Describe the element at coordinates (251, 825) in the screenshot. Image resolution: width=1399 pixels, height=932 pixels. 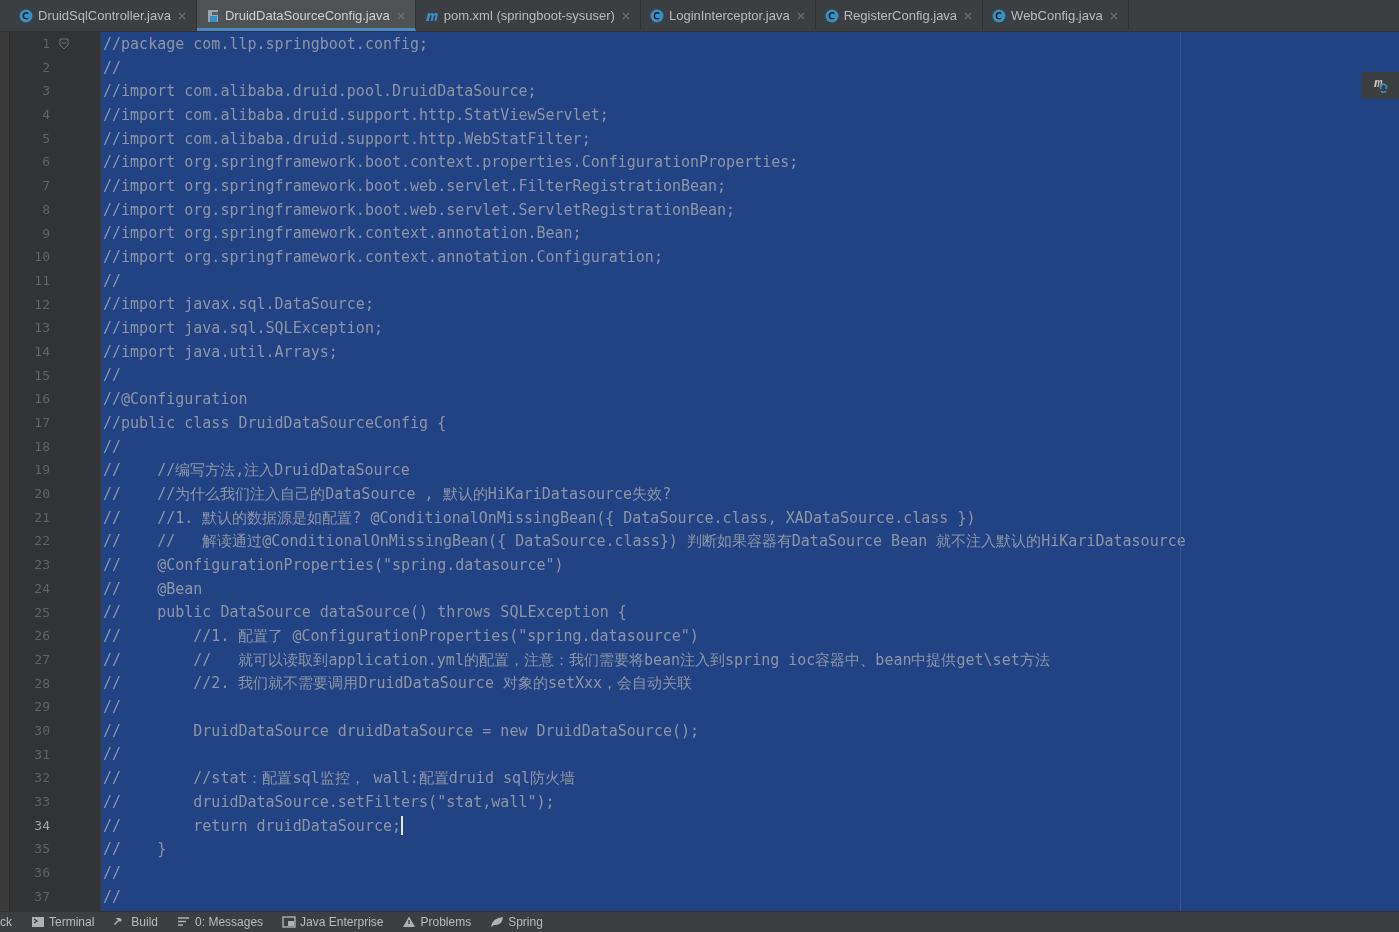
I see `code-line: // return druidDataSource;` at that location.